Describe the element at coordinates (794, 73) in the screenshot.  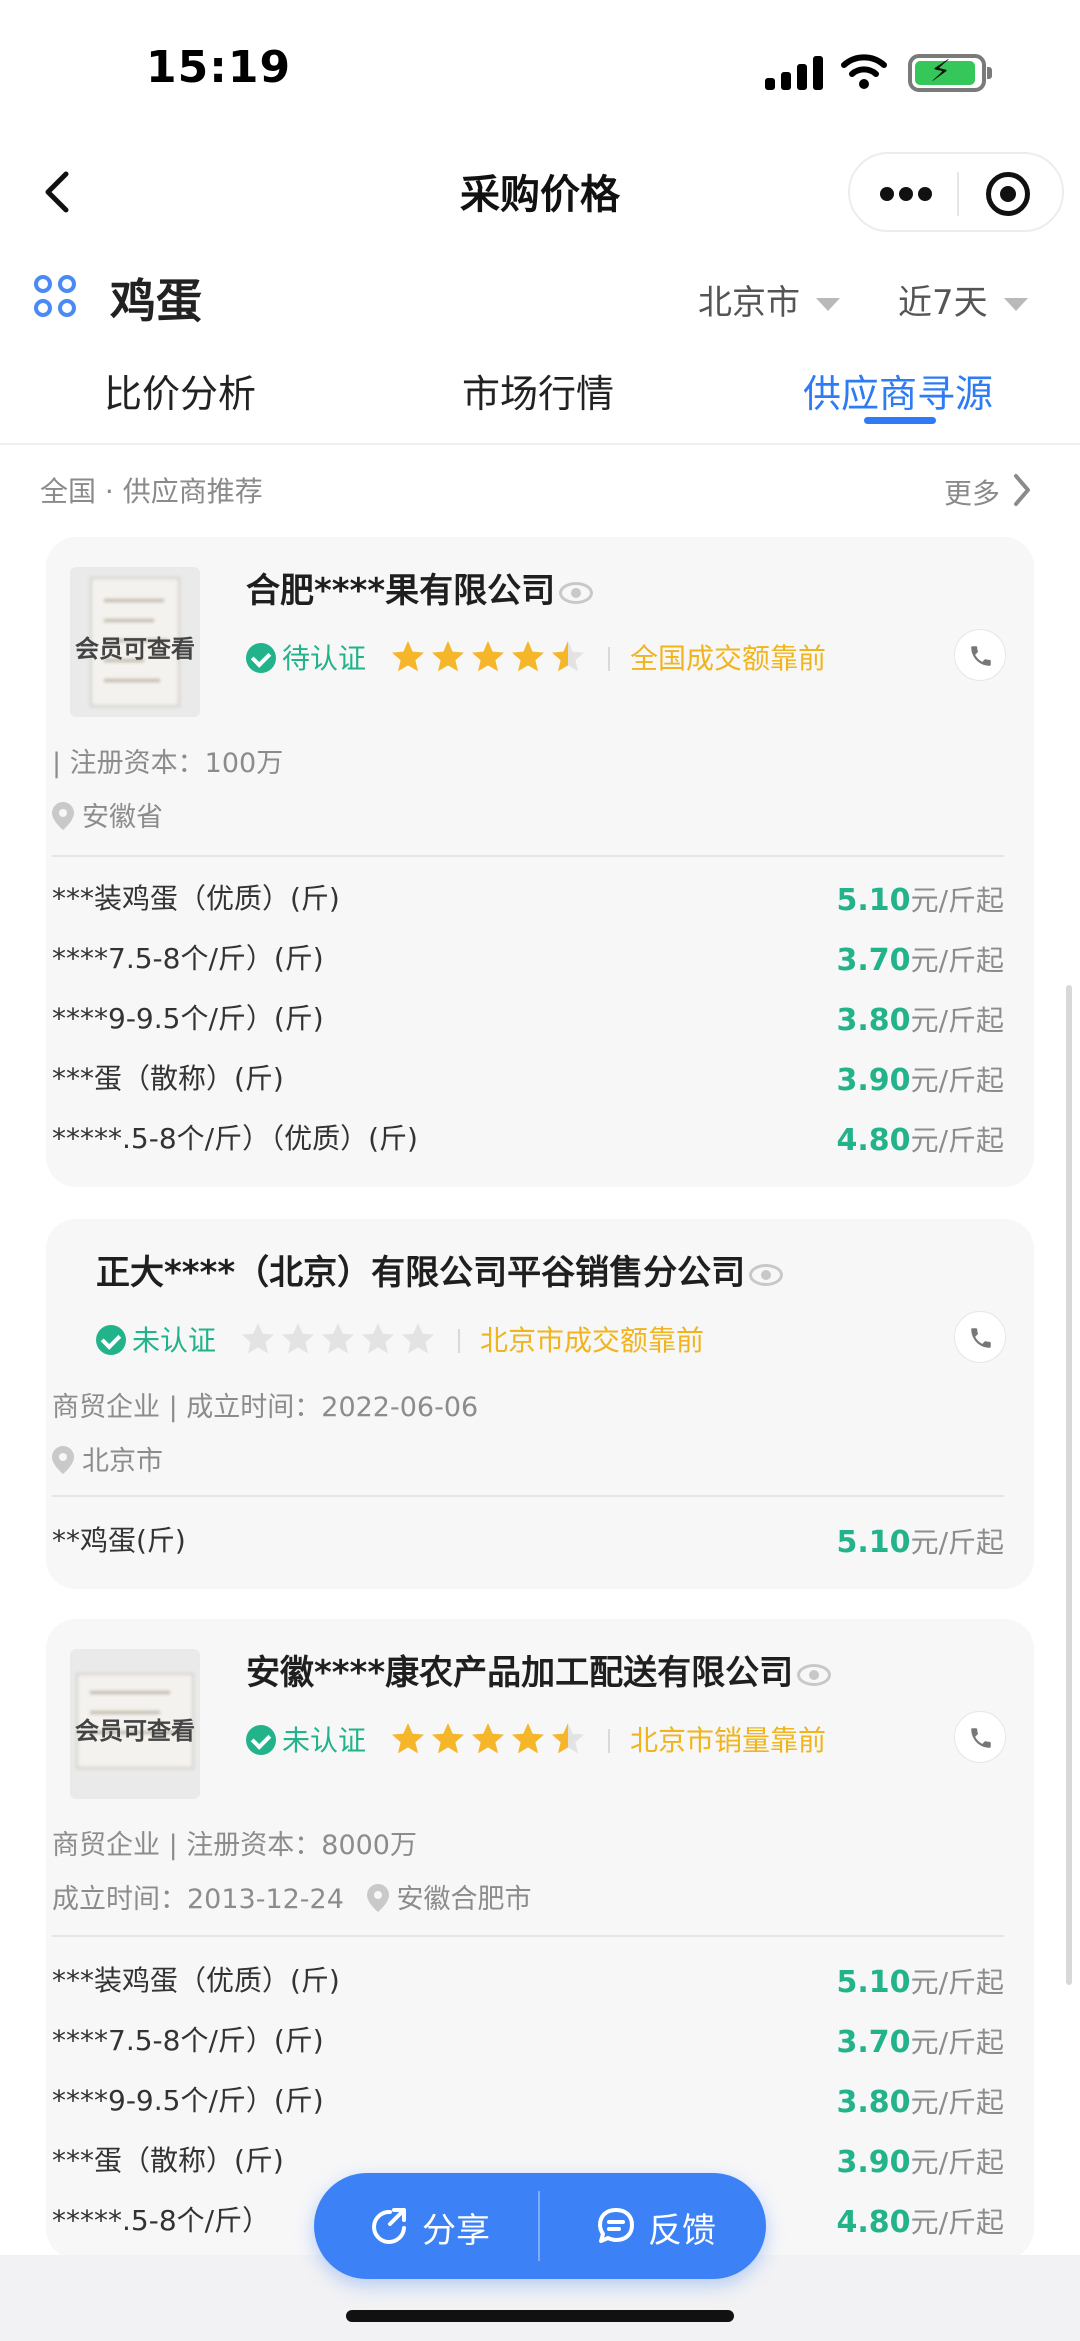
I see `cellular-signal-icon` at that location.